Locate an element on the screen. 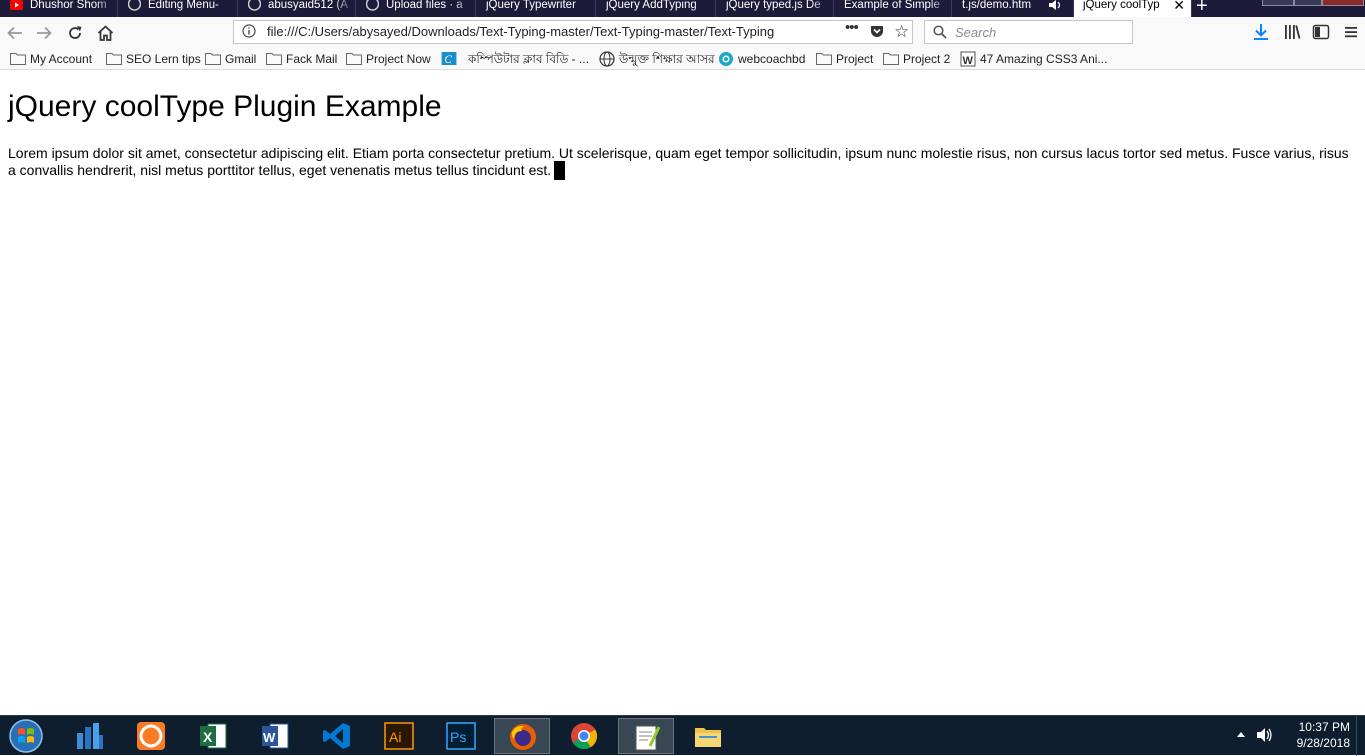 This screenshot has width=1365, height=756. vscode-icon is located at coordinates (336, 736).